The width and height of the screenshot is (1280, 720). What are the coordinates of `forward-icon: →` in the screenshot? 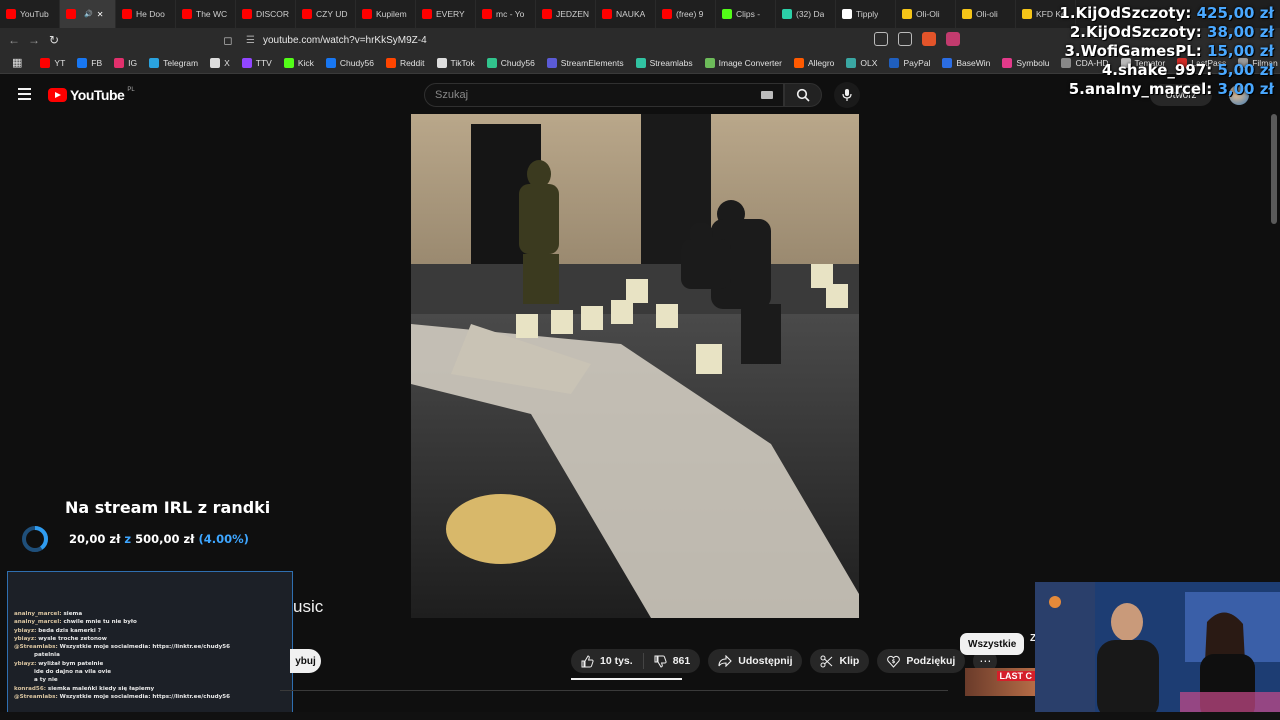 It's located at (34, 40).